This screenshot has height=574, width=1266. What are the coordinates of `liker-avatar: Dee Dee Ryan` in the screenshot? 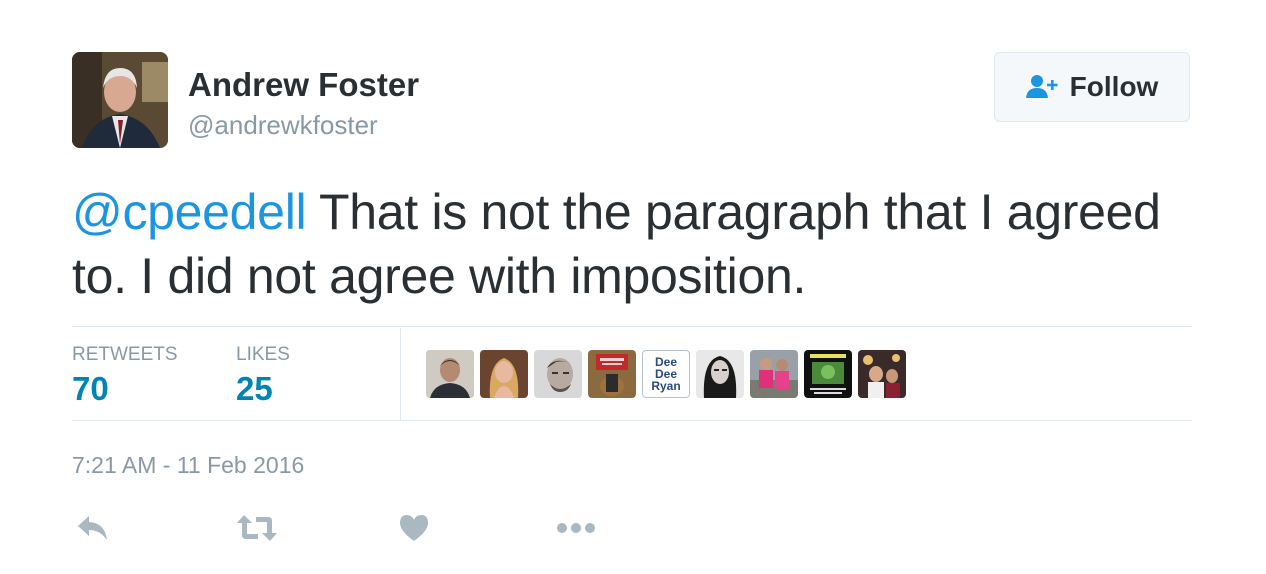 It's located at (666, 374).